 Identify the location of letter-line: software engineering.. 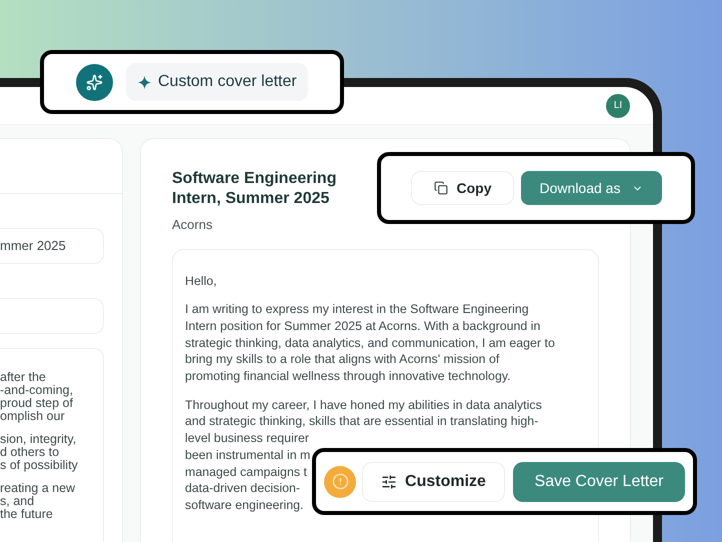
(244, 505).